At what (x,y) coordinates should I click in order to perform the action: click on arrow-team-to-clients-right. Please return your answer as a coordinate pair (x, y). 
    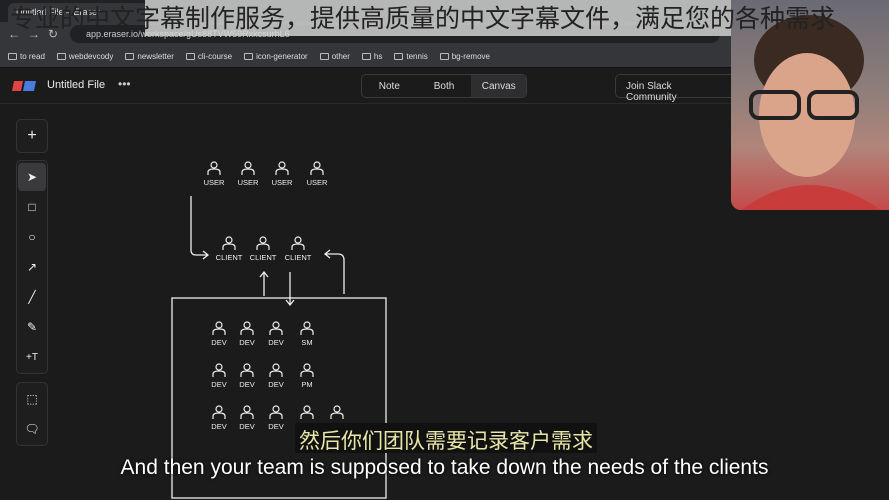
    Looking at the image, I should click on (334, 271).